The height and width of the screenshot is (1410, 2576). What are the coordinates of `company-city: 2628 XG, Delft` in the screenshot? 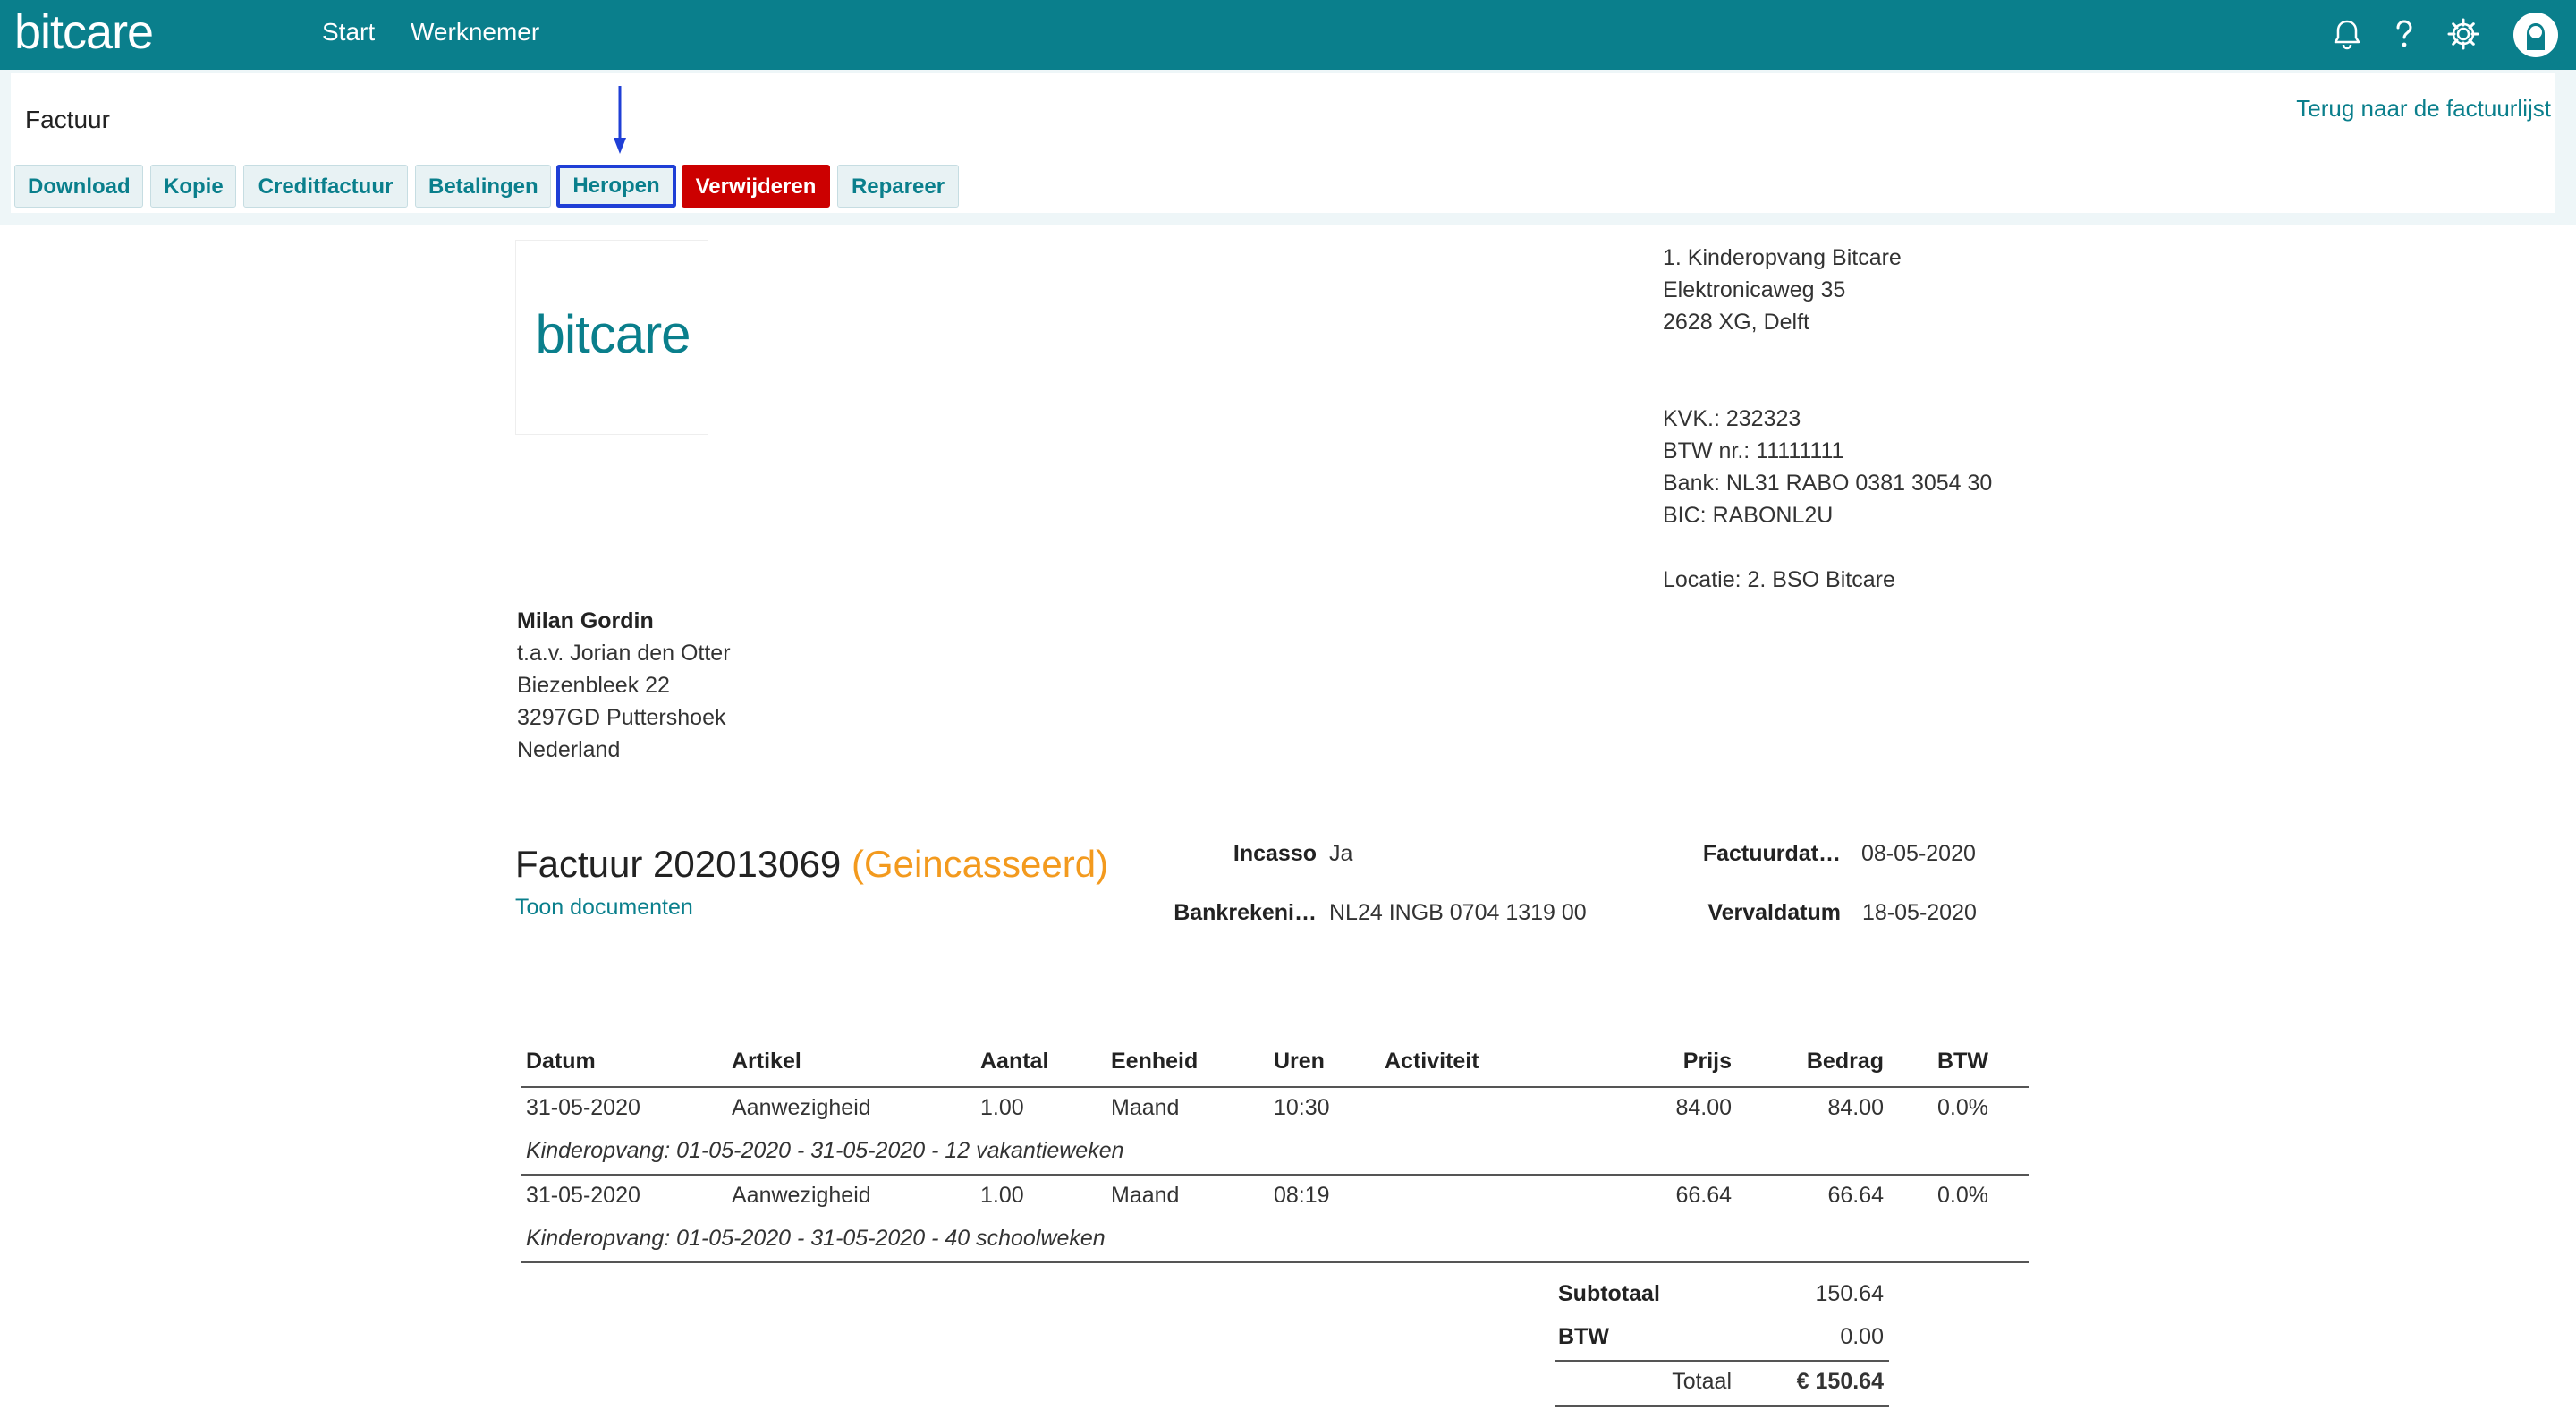 It's located at (1736, 323).